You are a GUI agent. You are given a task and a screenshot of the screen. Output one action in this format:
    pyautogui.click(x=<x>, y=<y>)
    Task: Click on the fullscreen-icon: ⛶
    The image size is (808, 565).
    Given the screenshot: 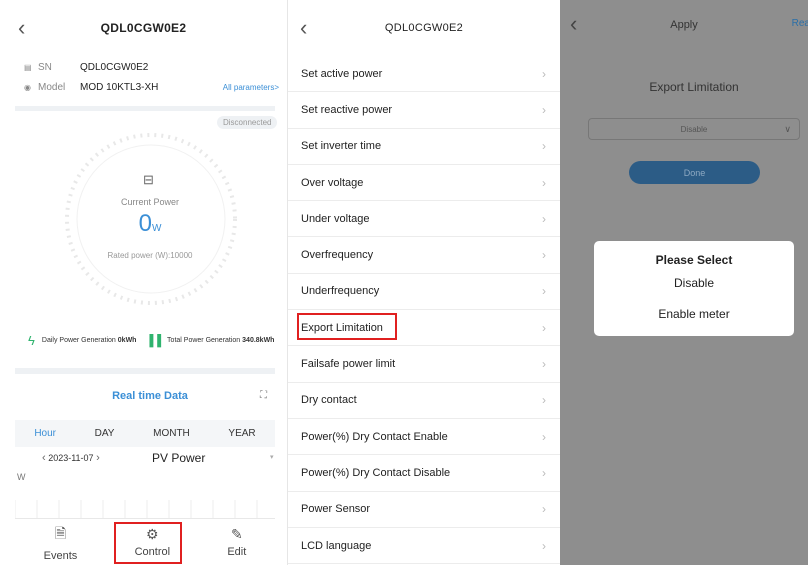 What is the action you would take?
    pyautogui.click(x=263, y=395)
    